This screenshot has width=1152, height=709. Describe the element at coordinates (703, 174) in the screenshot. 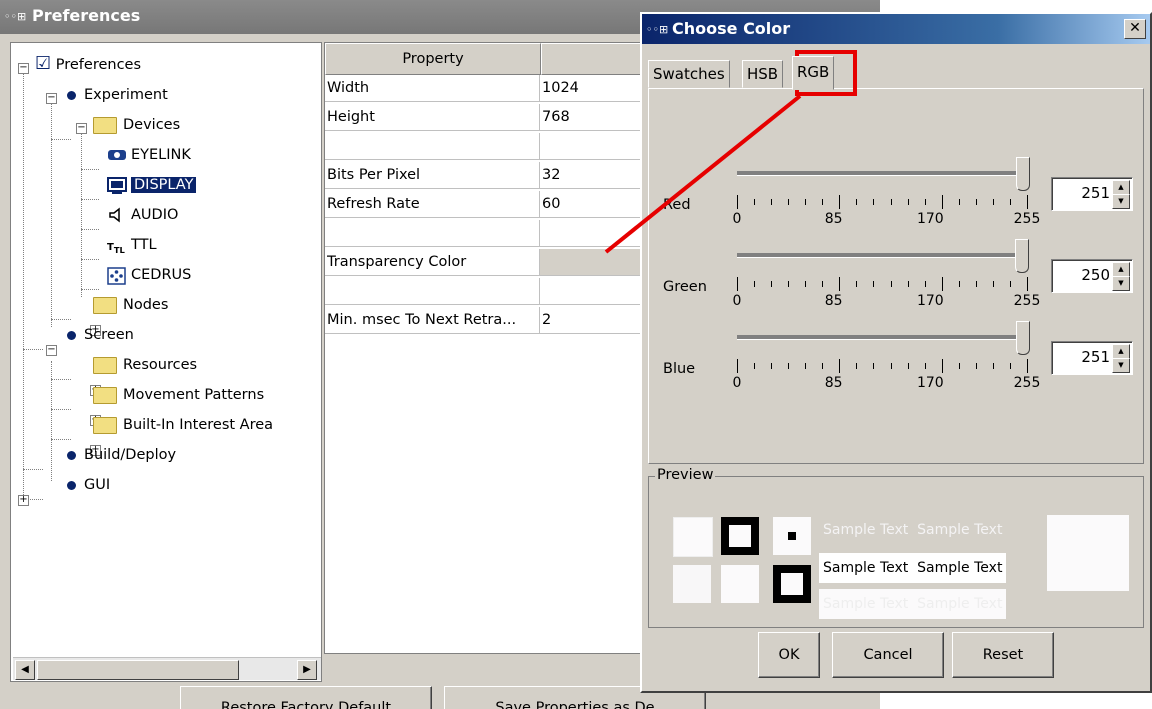

I see `annotation-arrow` at that location.